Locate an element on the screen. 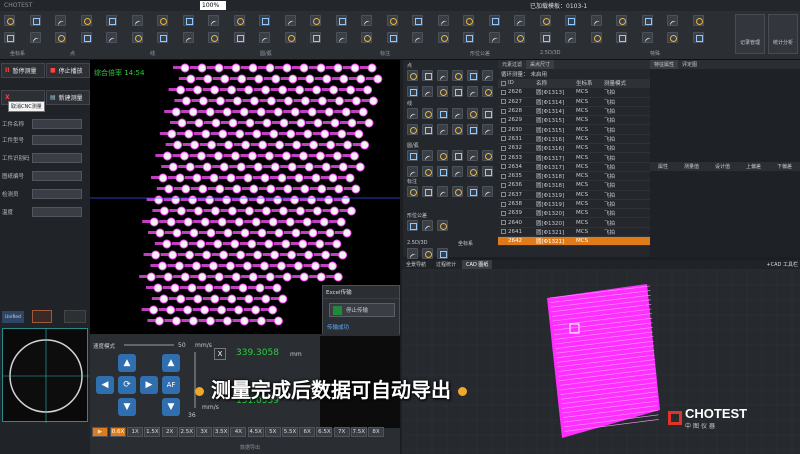  refresh-button: ⟳ is located at coordinates (127, 385).